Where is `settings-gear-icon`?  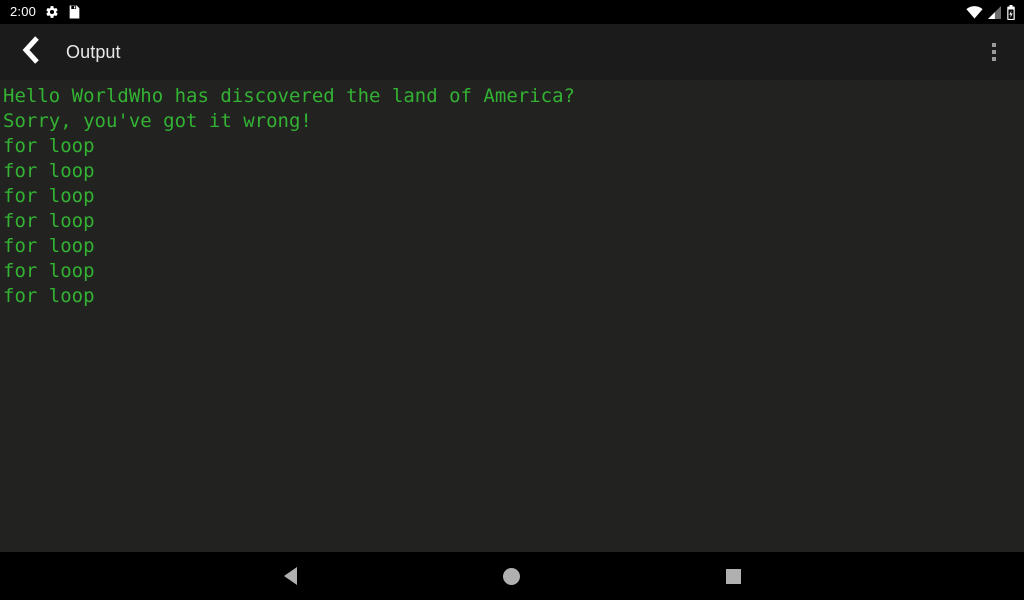 settings-gear-icon is located at coordinates (52, 12).